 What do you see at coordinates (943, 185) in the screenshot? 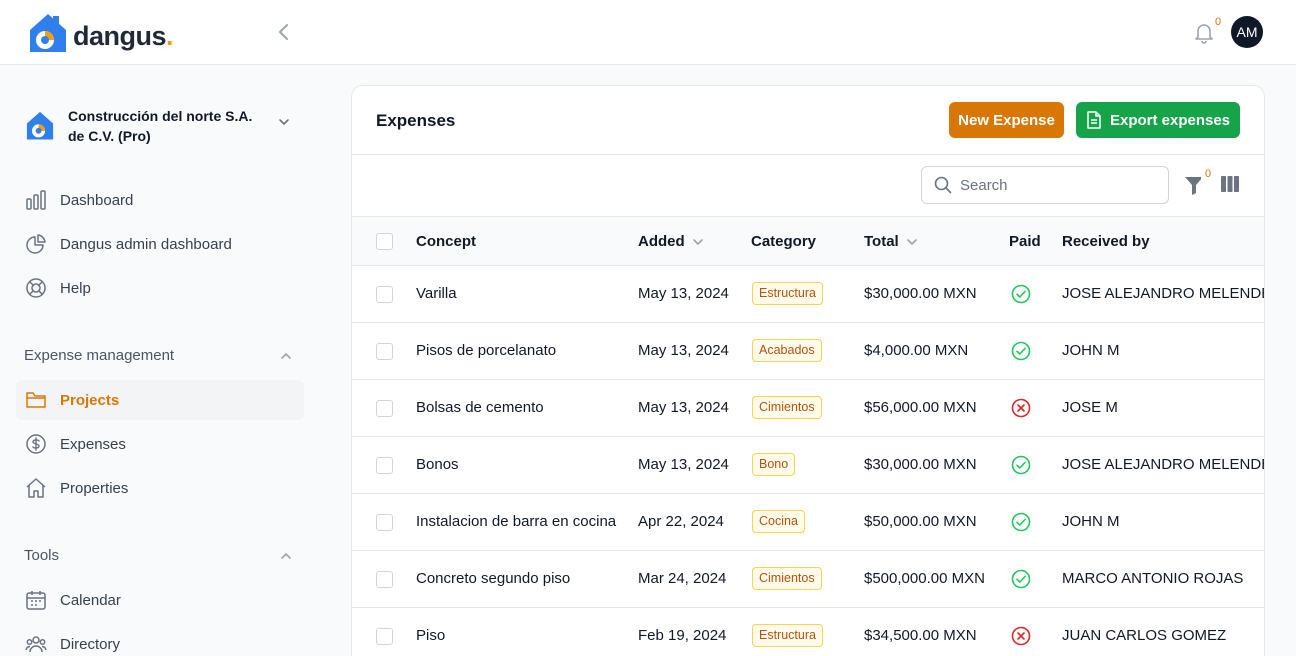
I see `search-icon` at bounding box center [943, 185].